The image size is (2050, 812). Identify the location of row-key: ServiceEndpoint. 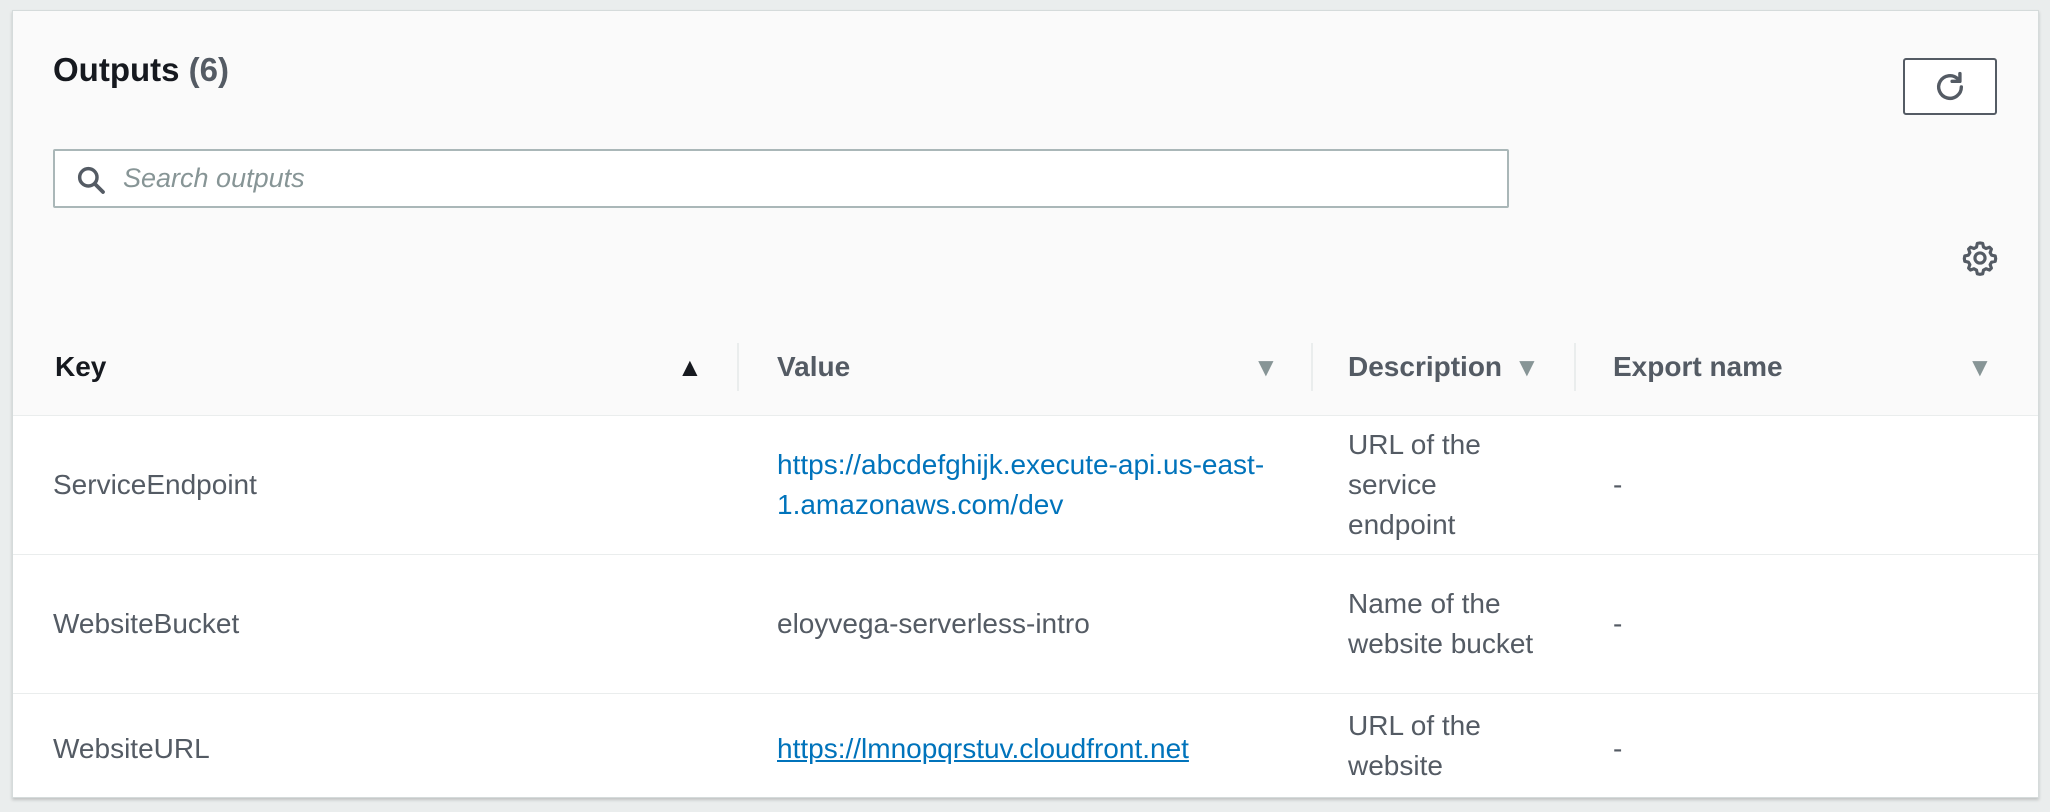
(155, 484).